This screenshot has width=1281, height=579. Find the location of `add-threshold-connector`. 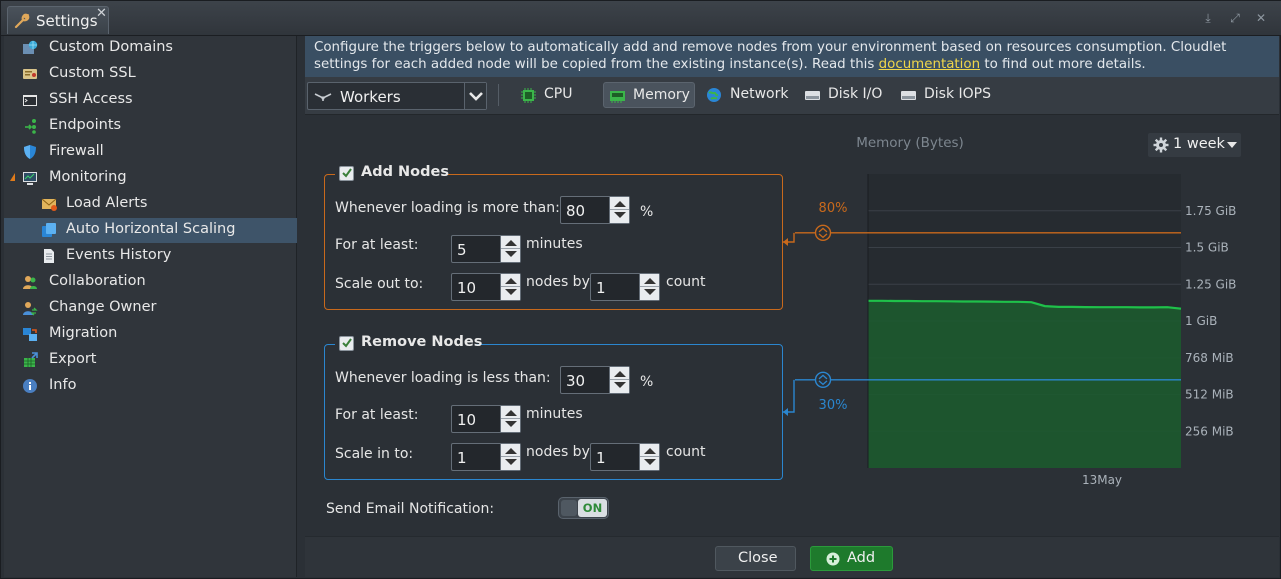

add-threshold-connector is located at coordinates (789, 237).